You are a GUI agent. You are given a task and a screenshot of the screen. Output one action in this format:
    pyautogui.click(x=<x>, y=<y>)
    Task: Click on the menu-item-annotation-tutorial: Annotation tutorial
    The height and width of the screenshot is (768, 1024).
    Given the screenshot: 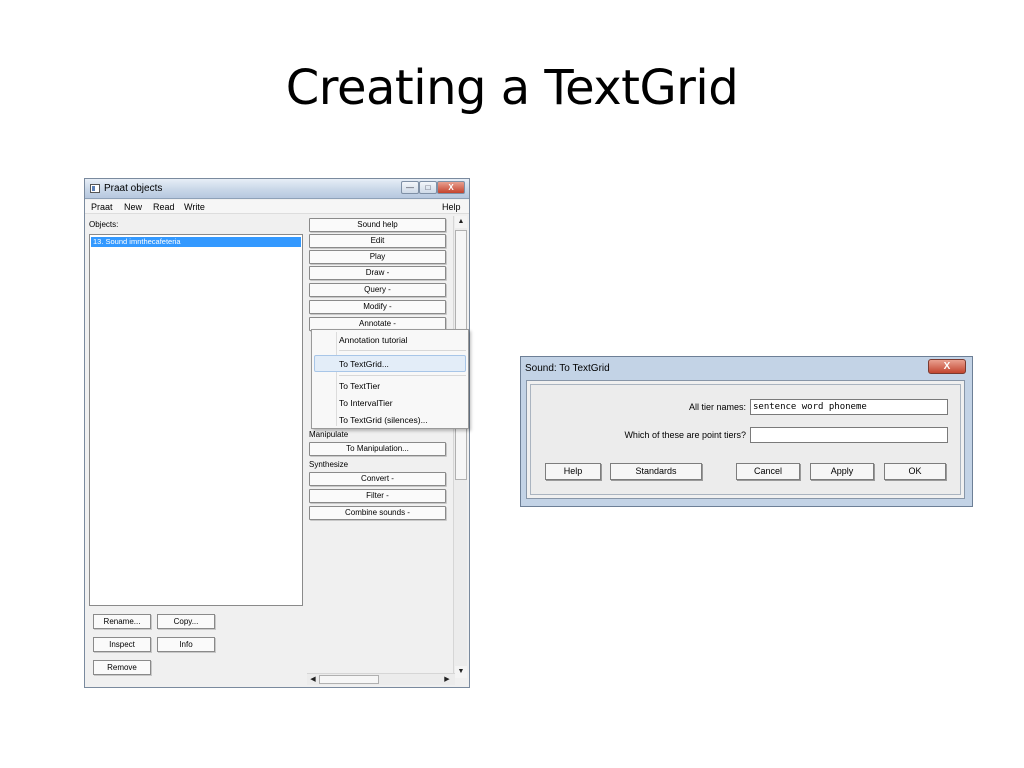 What is the action you would take?
    pyautogui.click(x=373, y=340)
    